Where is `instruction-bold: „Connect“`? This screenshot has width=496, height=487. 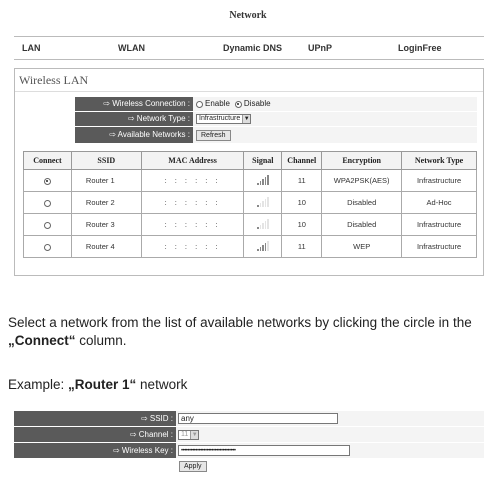 instruction-bold: „Connect“ is located at coordinates (42, 340).